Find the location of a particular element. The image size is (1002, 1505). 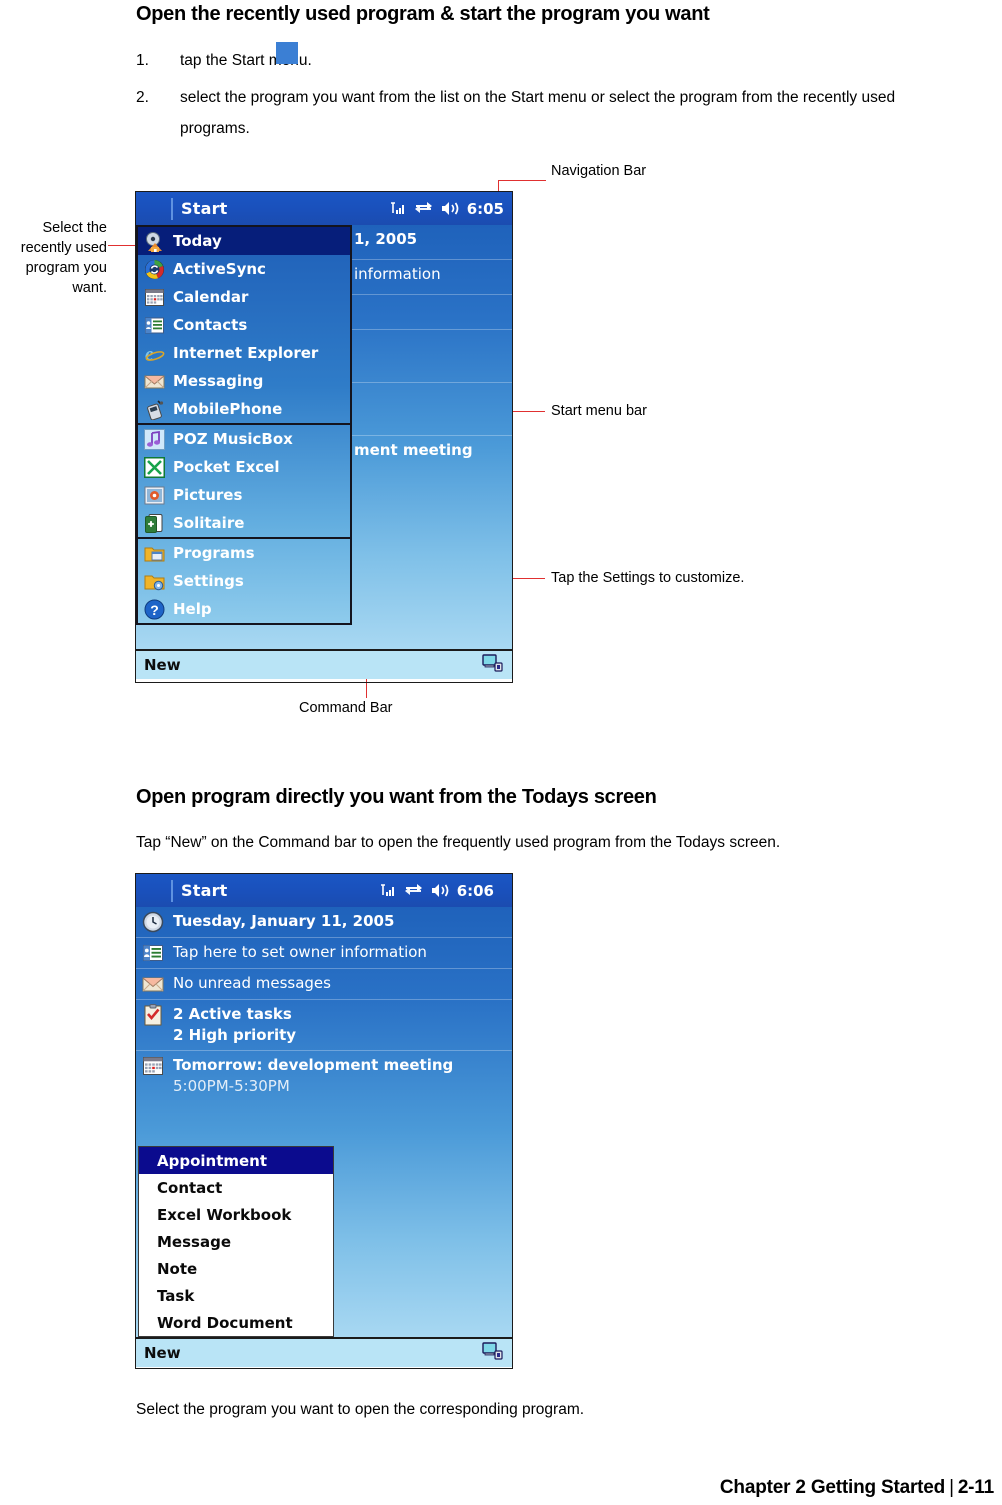

help-question-icon: ? is located at coordinates (154, 609).